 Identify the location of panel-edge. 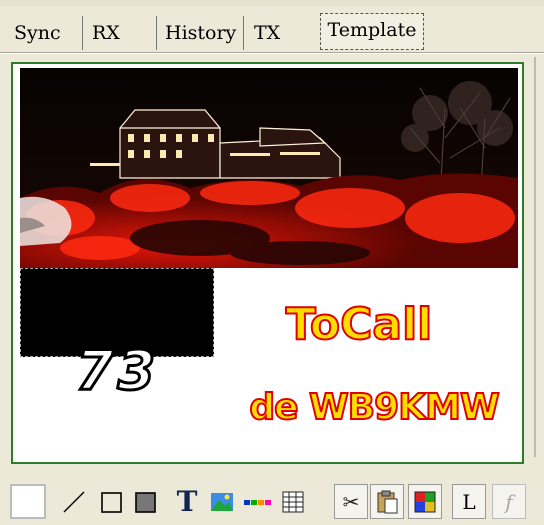
(535, 257).